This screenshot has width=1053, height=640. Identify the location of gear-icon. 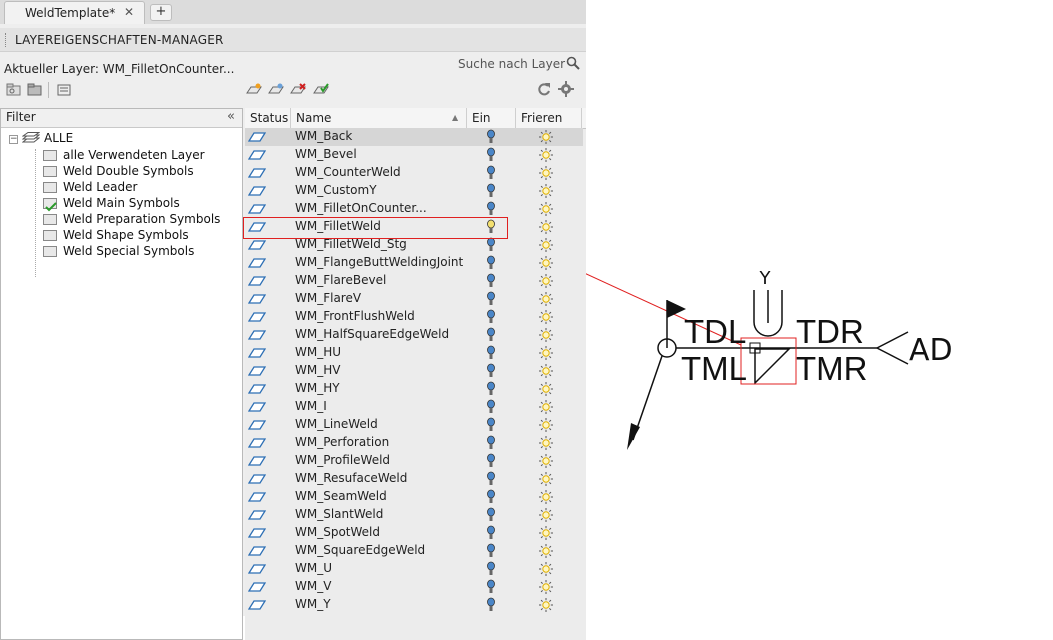
(566, 89).